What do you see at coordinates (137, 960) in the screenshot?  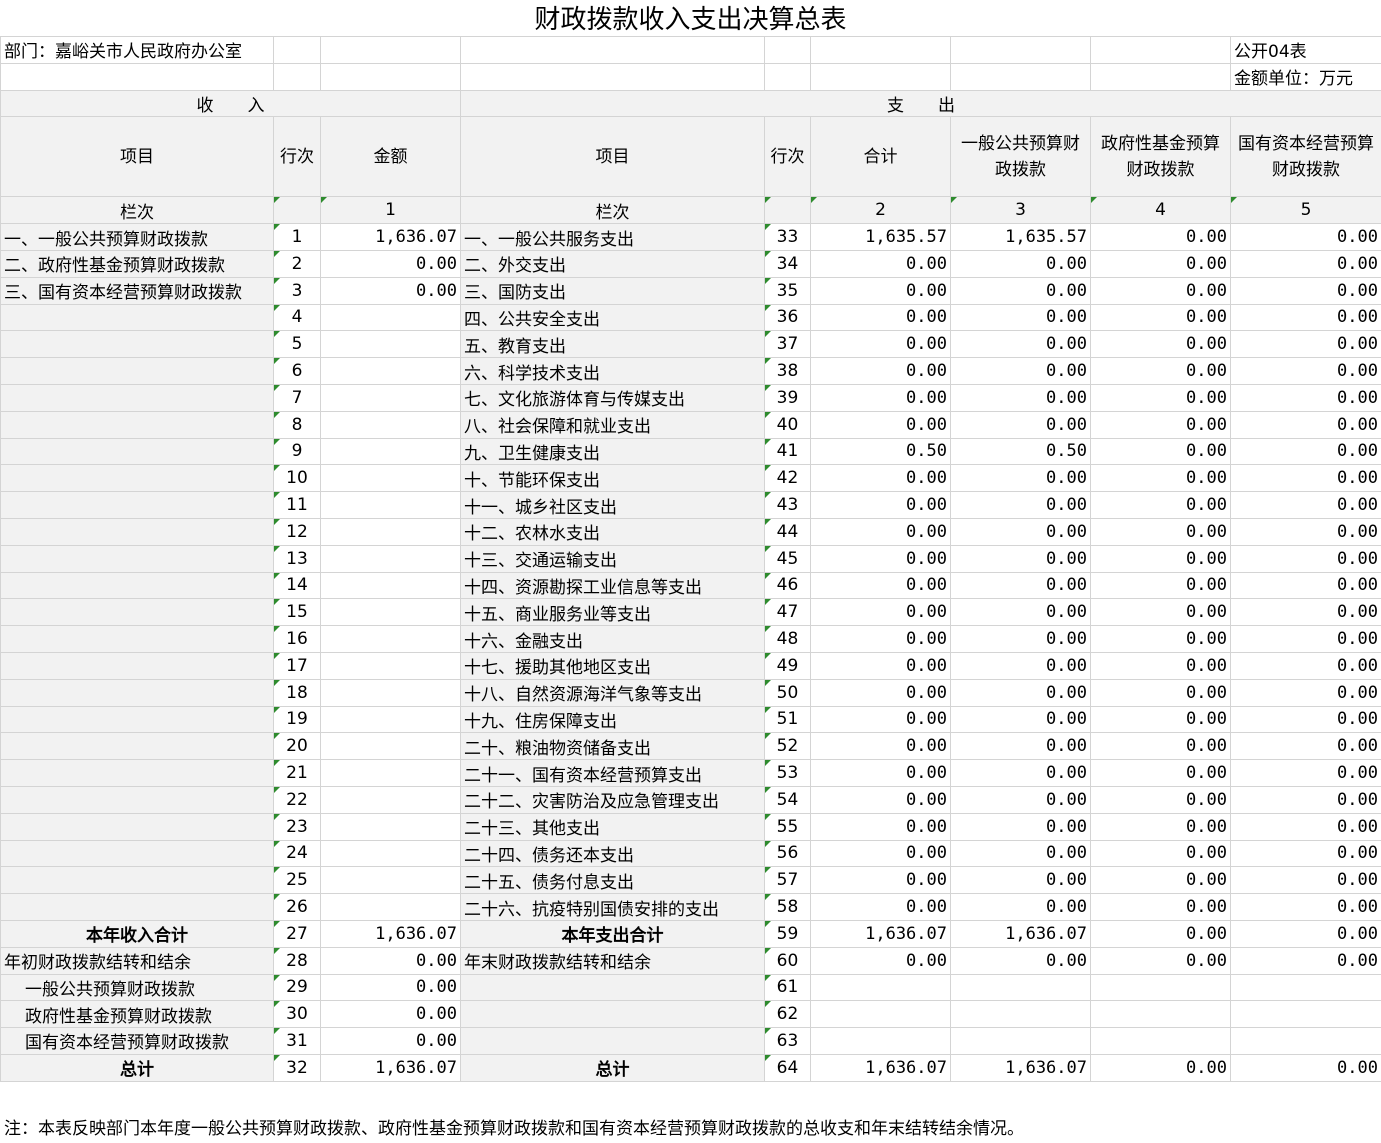 I see `income-item: 年初财政拨款结转和结余` at bounding box center [137, 960].